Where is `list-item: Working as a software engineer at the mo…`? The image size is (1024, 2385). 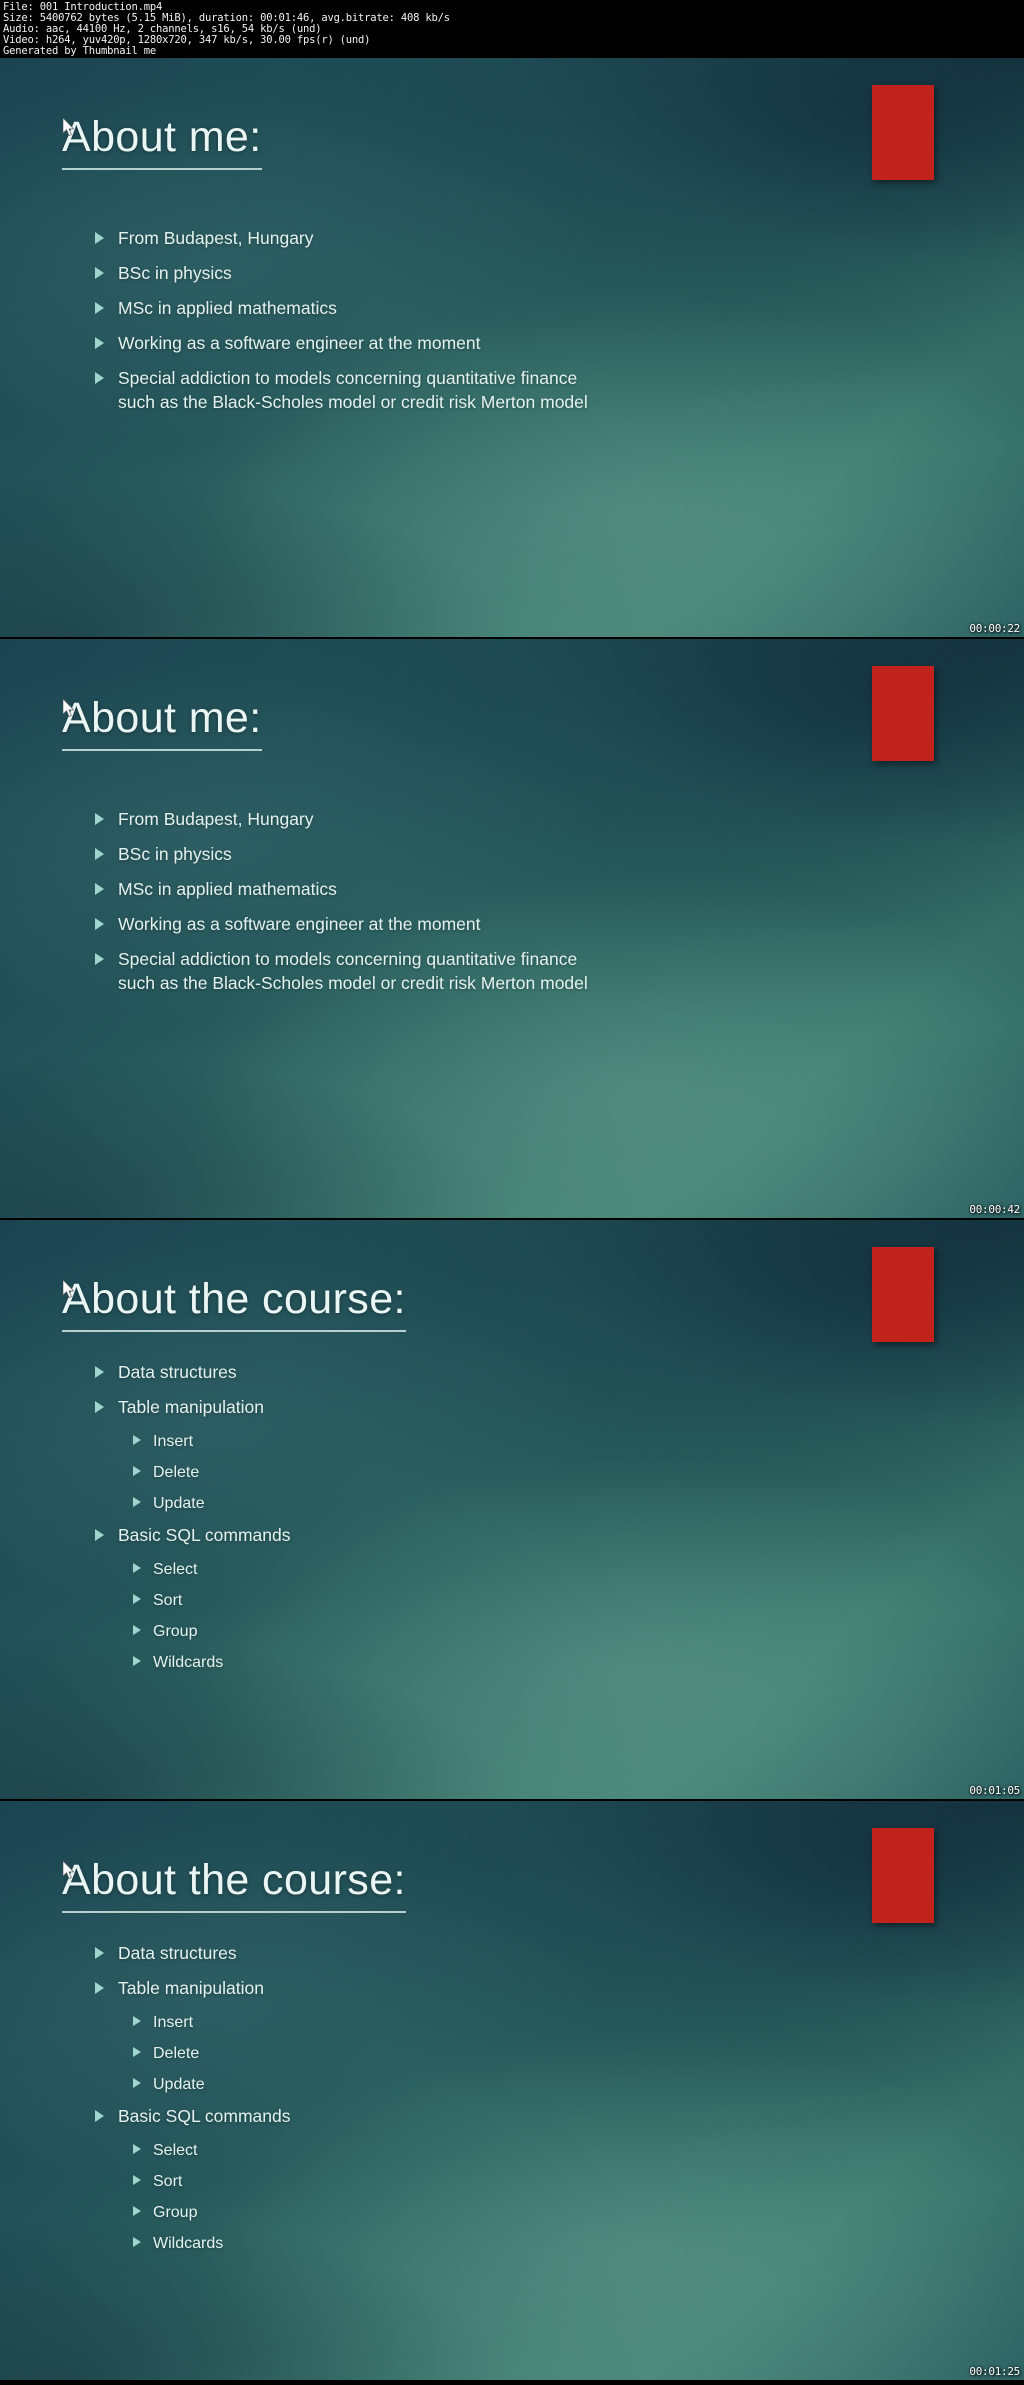
list-item: Working as a software engineer at the mo… is located at coordinates (341, 924).